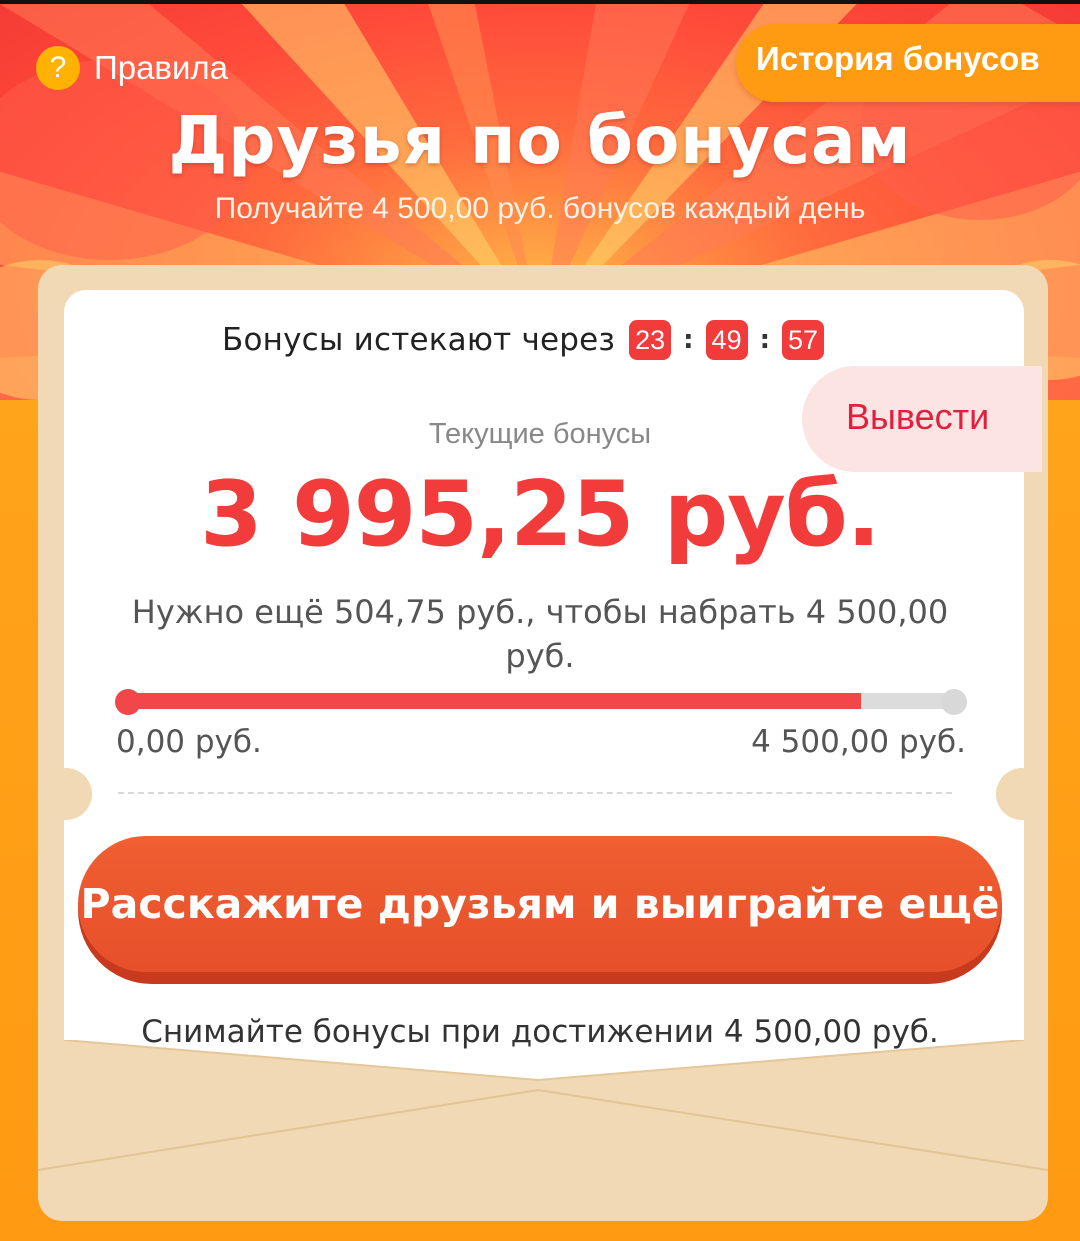 This screenshot has height=1241, width=1080. Describe the element at coordinates (803, 340) in the screenshot. I see `timer-seconds: 57` at that location.